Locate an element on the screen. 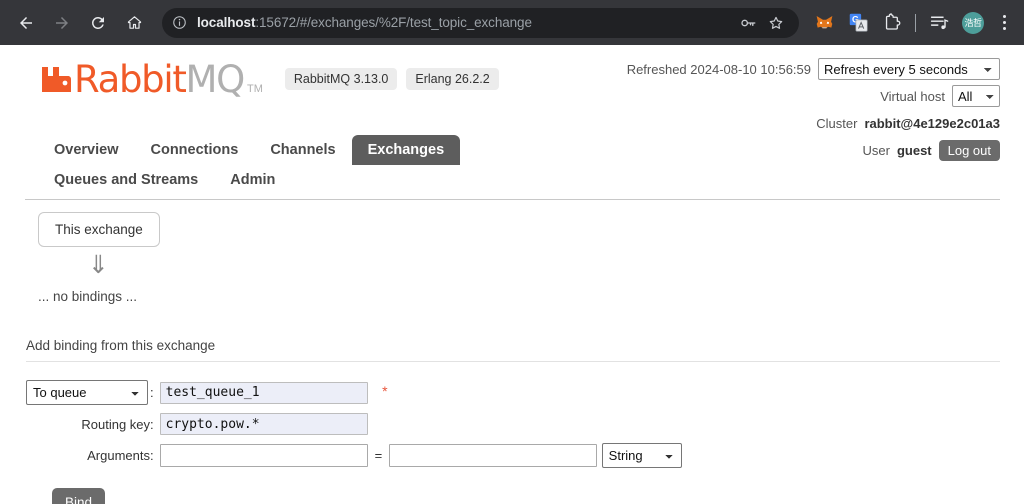  destination-name-input is located at coordinates (263, 392).